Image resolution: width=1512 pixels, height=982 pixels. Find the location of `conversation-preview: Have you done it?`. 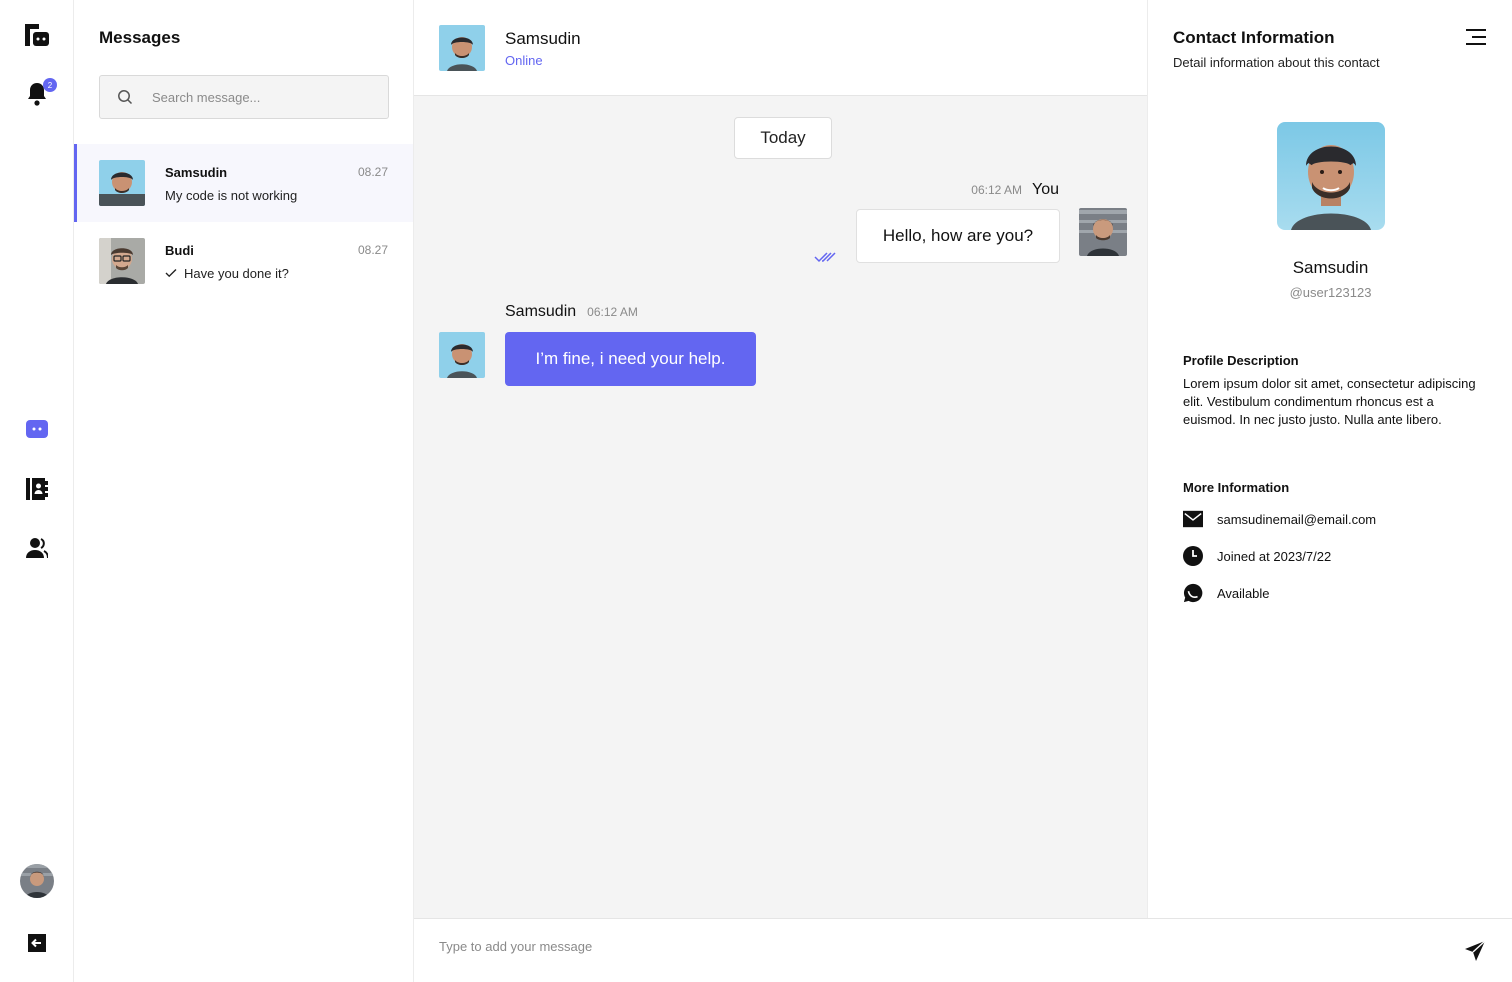

conversation-preview: Have you done it? is located at coordinates (227, 273).